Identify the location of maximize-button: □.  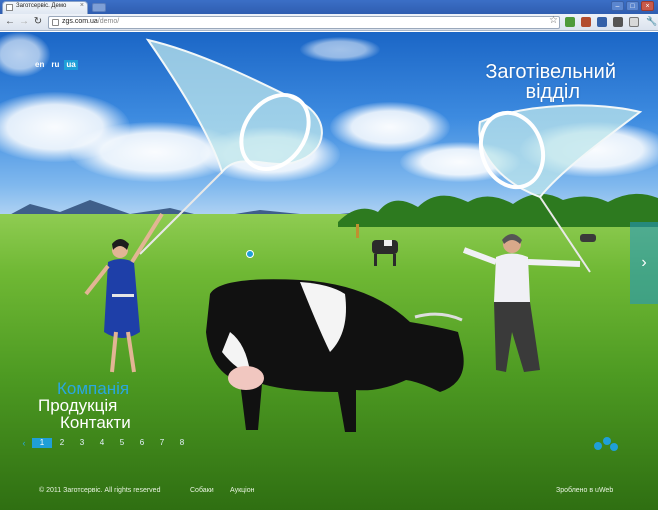
(632, 6).